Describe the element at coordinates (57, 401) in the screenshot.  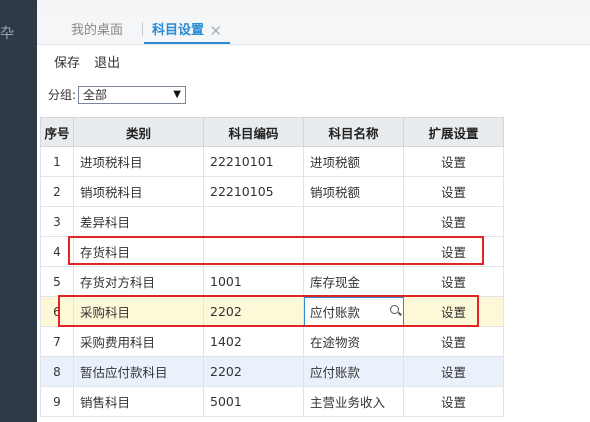
I see `row-number: 9` at that location.